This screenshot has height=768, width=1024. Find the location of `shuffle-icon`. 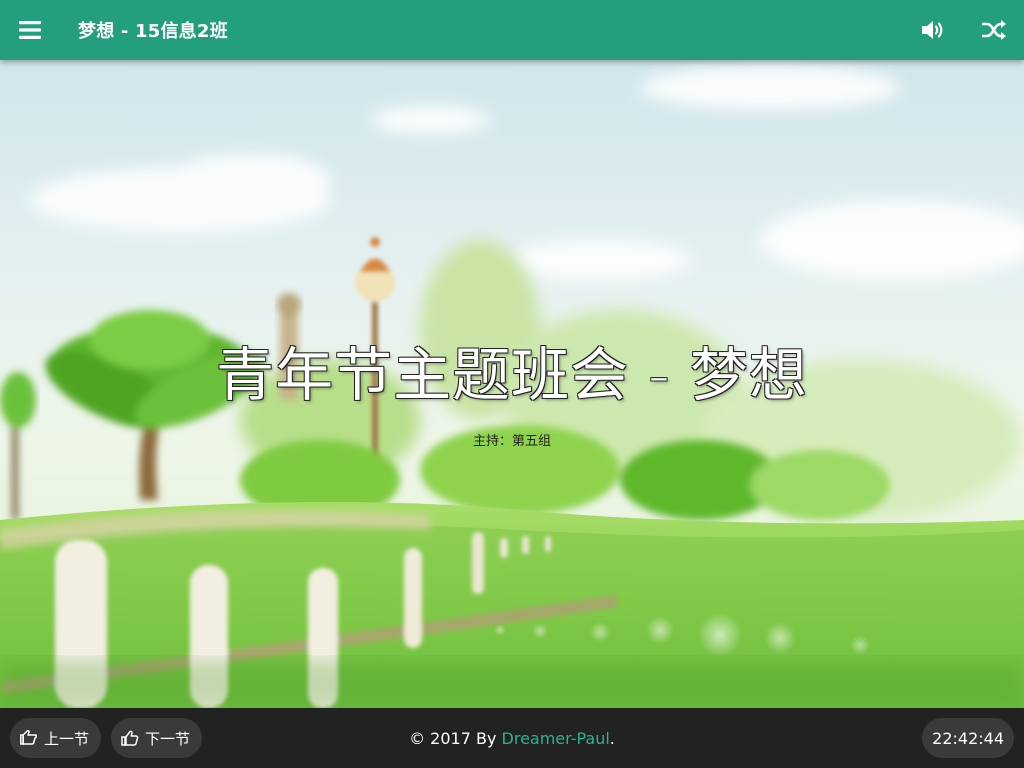

shuffle-icon is located at coordinates (994, 30).